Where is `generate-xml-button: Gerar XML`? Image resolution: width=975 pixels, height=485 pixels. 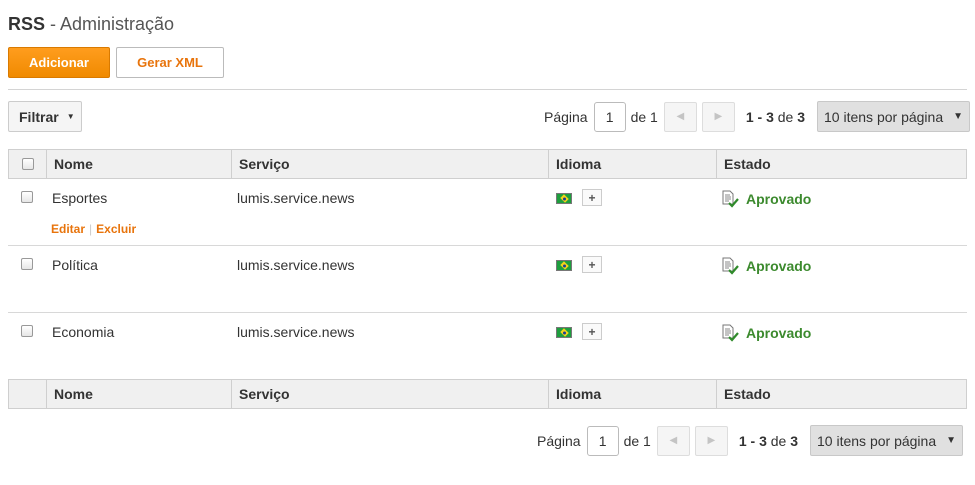 generate-xml-button: Gerar XML is located at coordinates (170, 62).